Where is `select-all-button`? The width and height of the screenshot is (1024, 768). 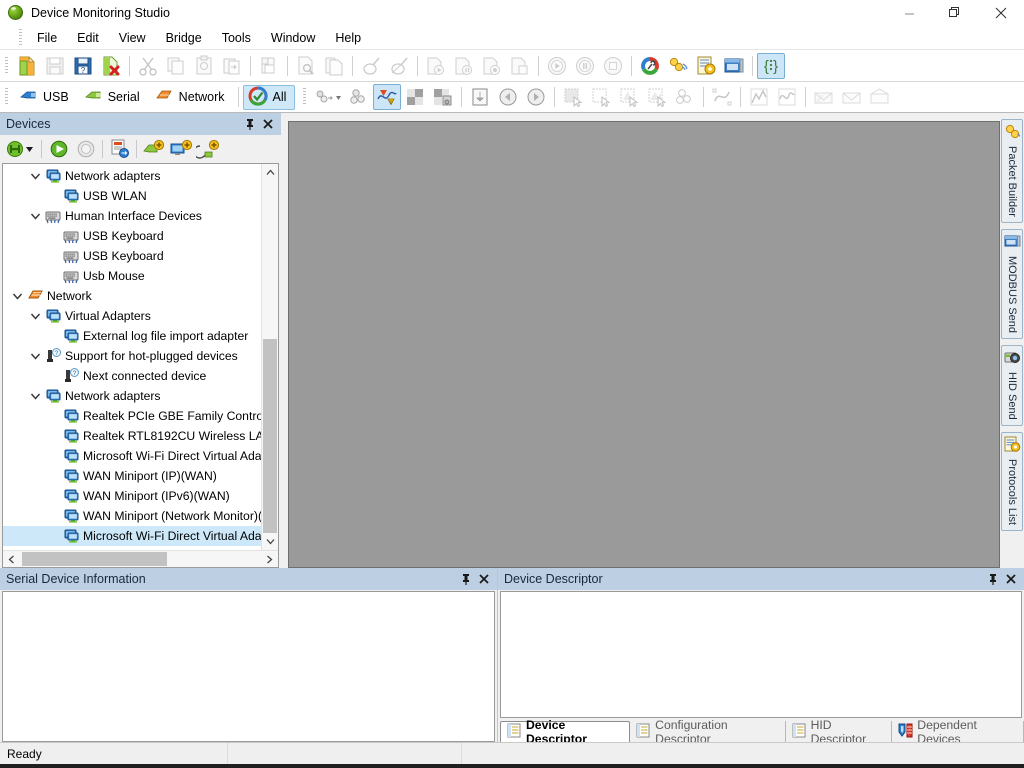 select-all-button is located at coordinates (657, 97).